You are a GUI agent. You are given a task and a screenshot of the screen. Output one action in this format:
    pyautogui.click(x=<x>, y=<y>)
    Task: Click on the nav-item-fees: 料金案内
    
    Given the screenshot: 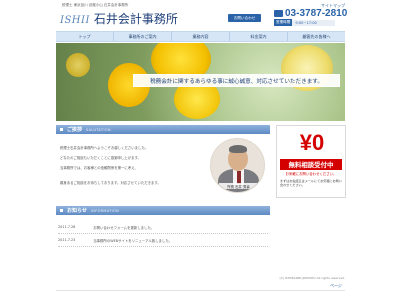 What is the action you would take?
    pyautogui.click(x=259, y=36)
    